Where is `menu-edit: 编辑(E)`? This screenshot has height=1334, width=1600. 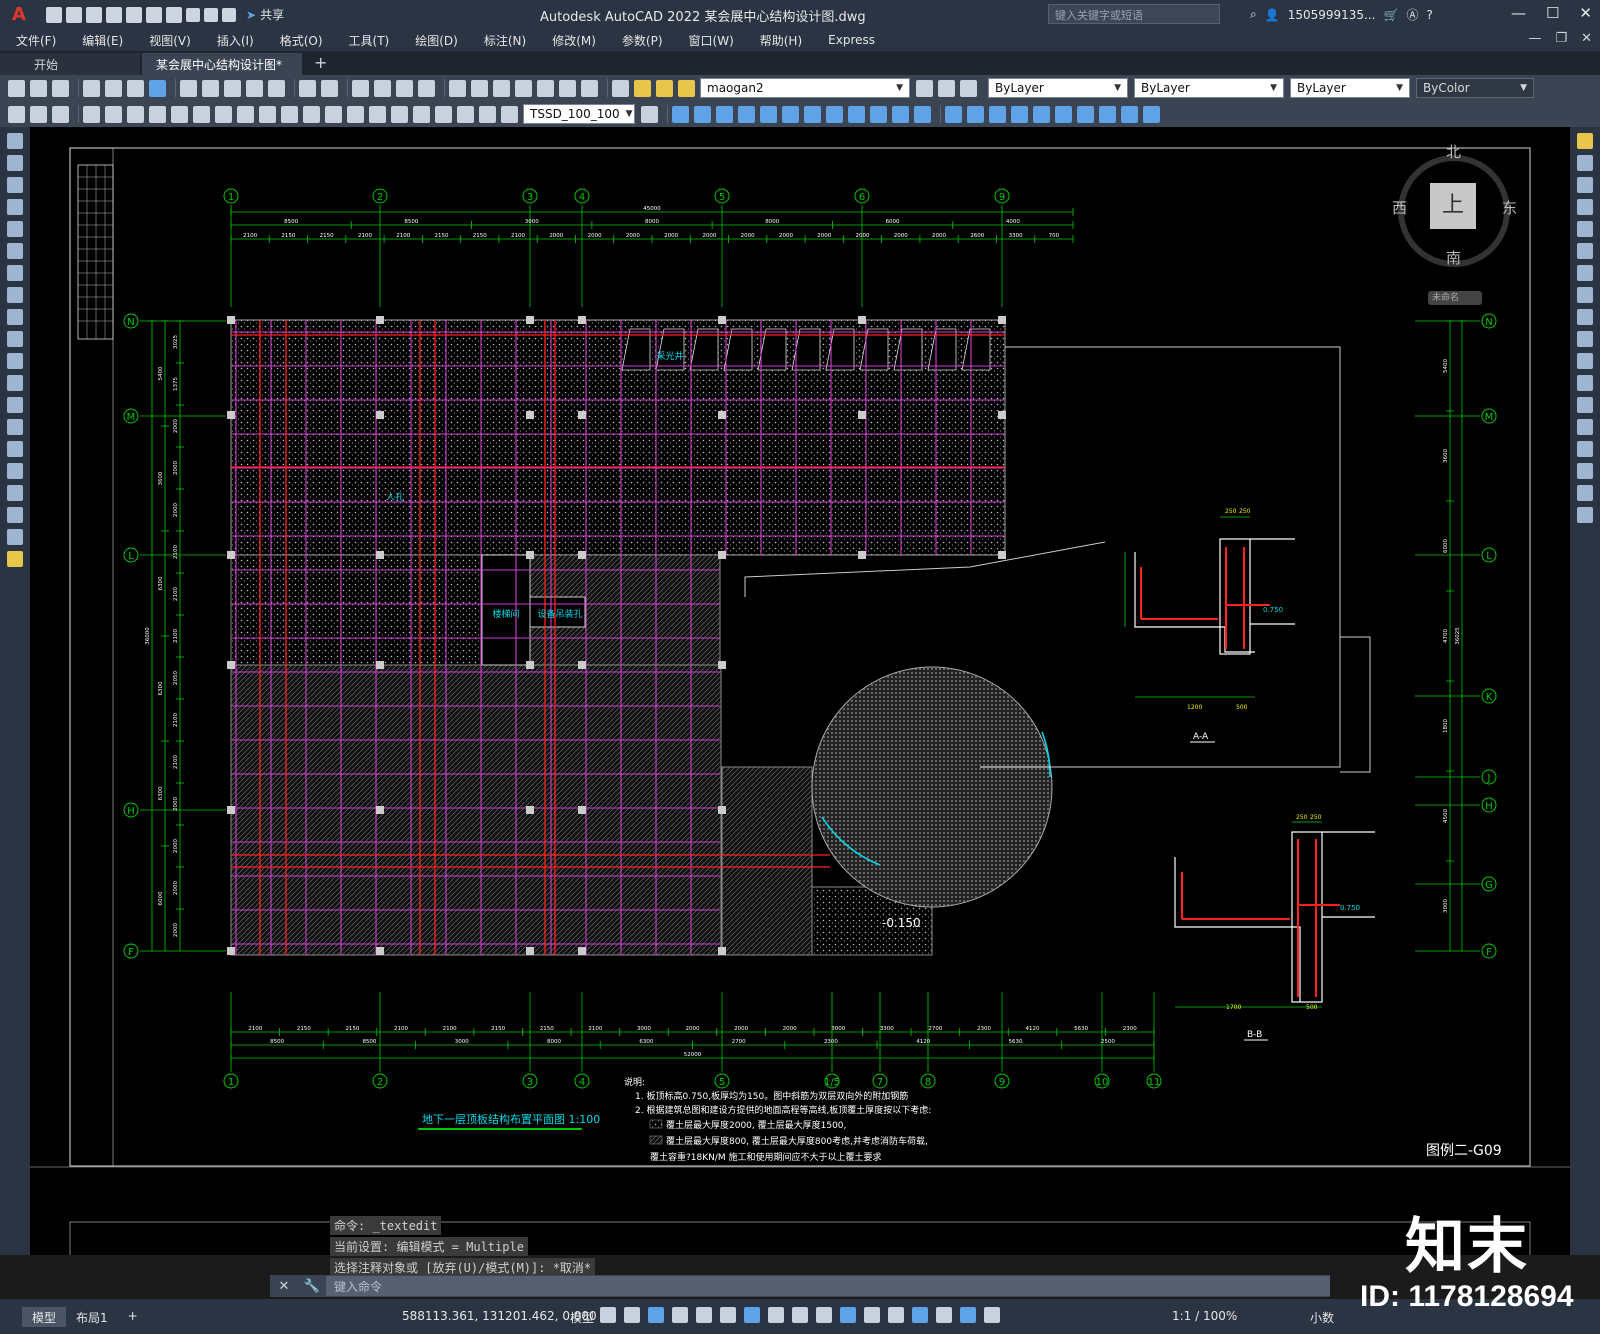
menu-edit: 编辑(E) is located at coordinates (102, 40).